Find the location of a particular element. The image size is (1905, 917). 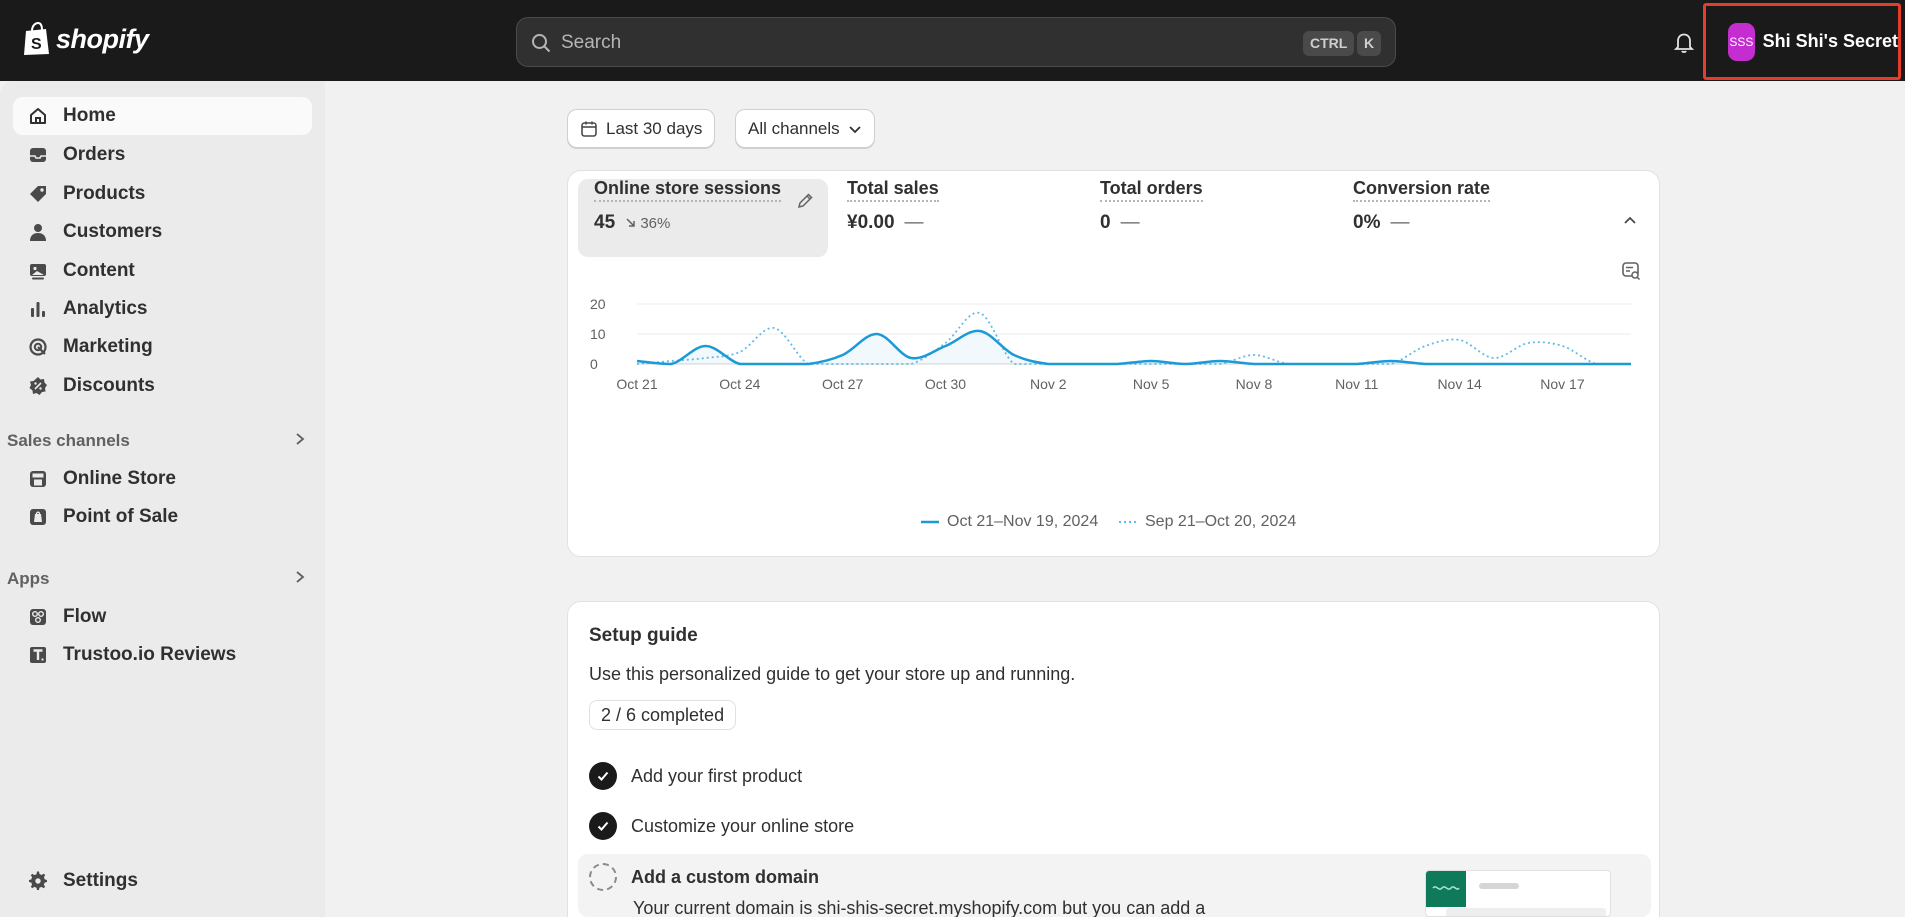

apps-header: Apps is located at coordinates (157, 579).